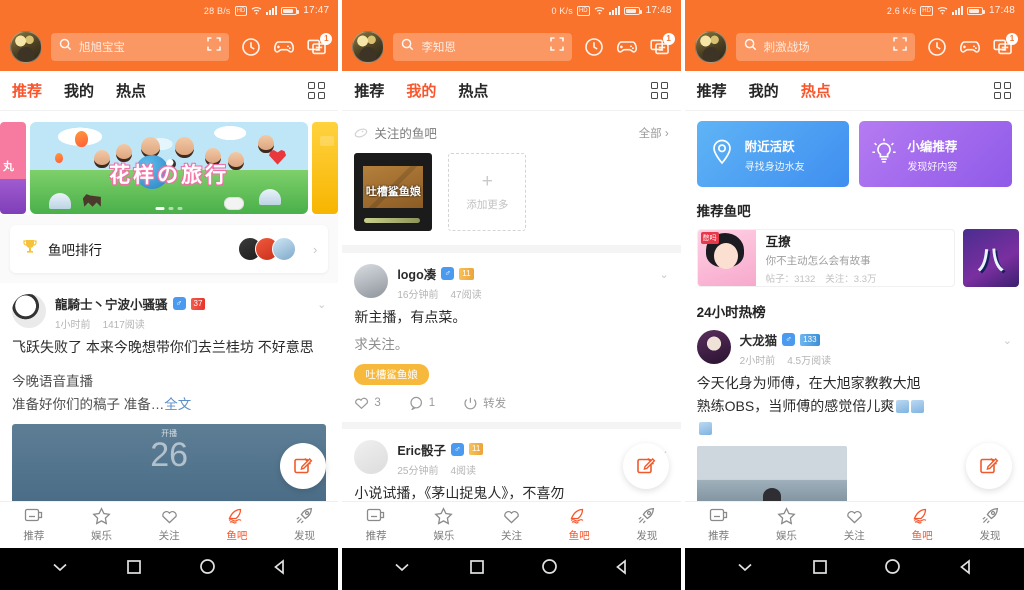  What do you see at coordinates (371, 281) in the screenshot?
I see `post-avatar-2a` at bounding box center [371, 281].